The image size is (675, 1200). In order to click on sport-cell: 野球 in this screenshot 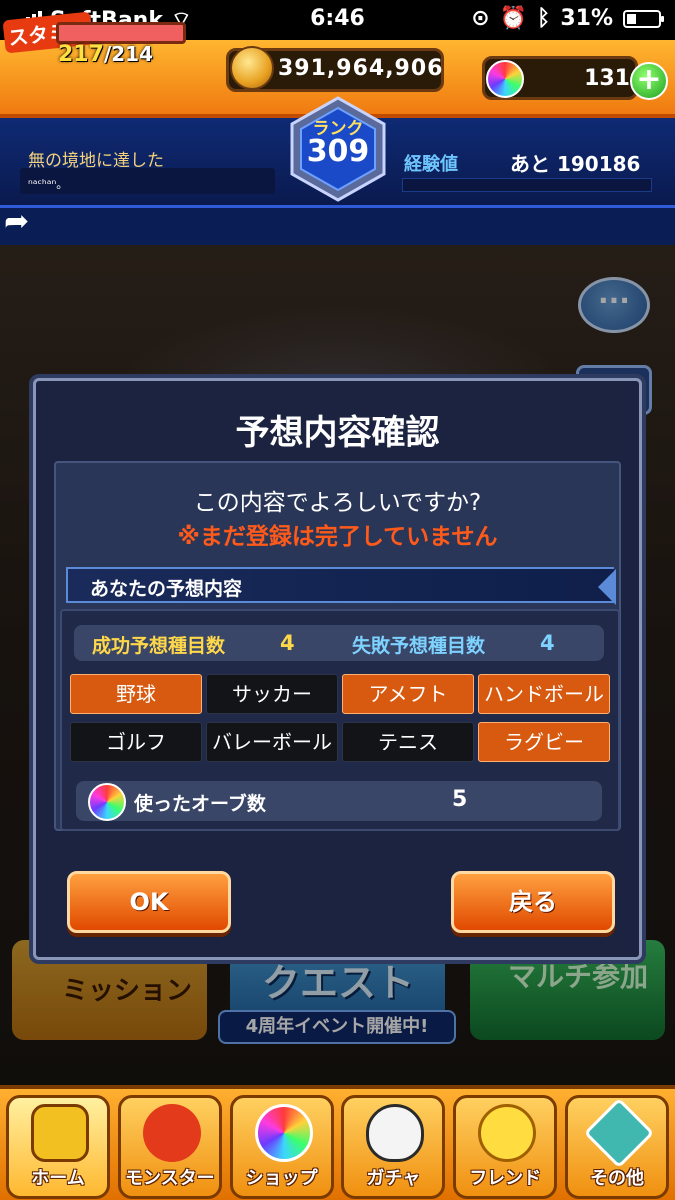, I will do `click(136, 694)`.